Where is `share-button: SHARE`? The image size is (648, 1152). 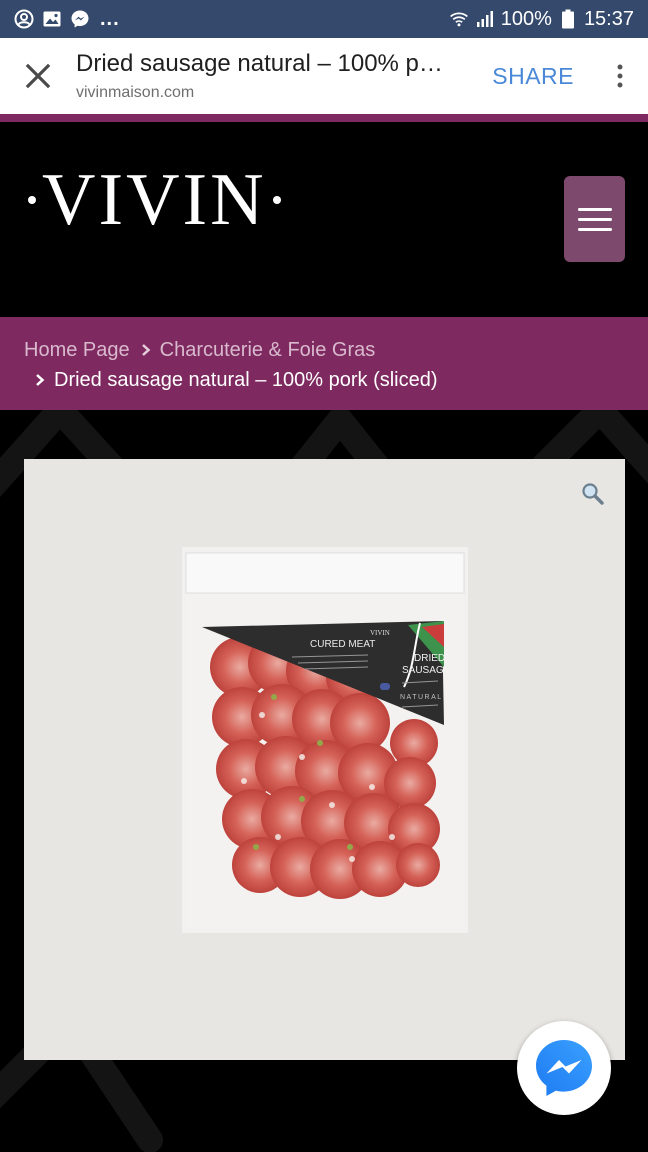
share-button: SHARE is located at coordinates (533, 76).